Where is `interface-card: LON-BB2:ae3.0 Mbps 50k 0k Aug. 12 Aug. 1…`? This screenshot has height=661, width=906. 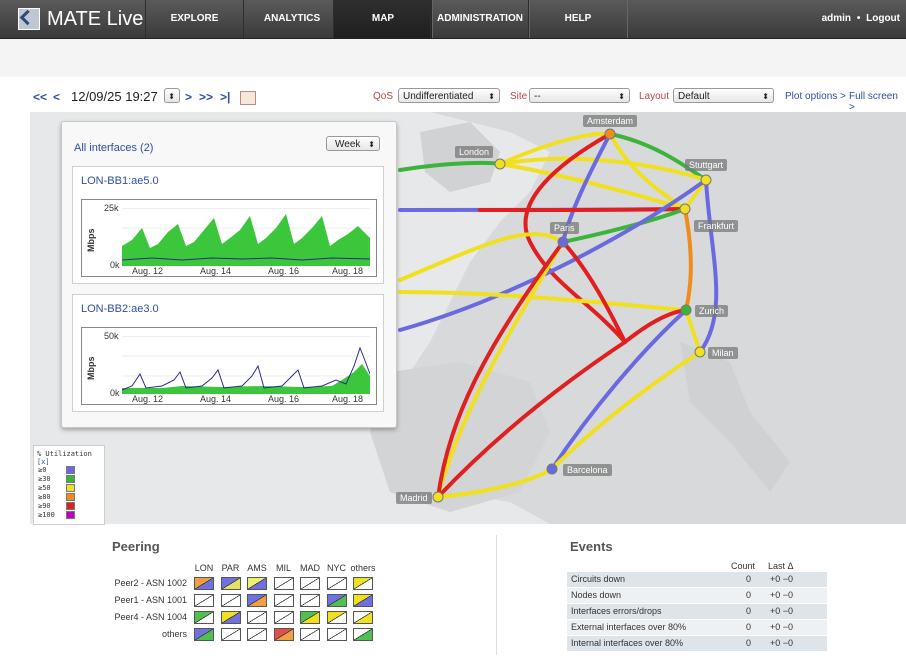 interface-card: LON-BB2:ae3.0 Mbps 50k 0k Aug. 12 Aug. 1… is located at coordinates (228, 353).